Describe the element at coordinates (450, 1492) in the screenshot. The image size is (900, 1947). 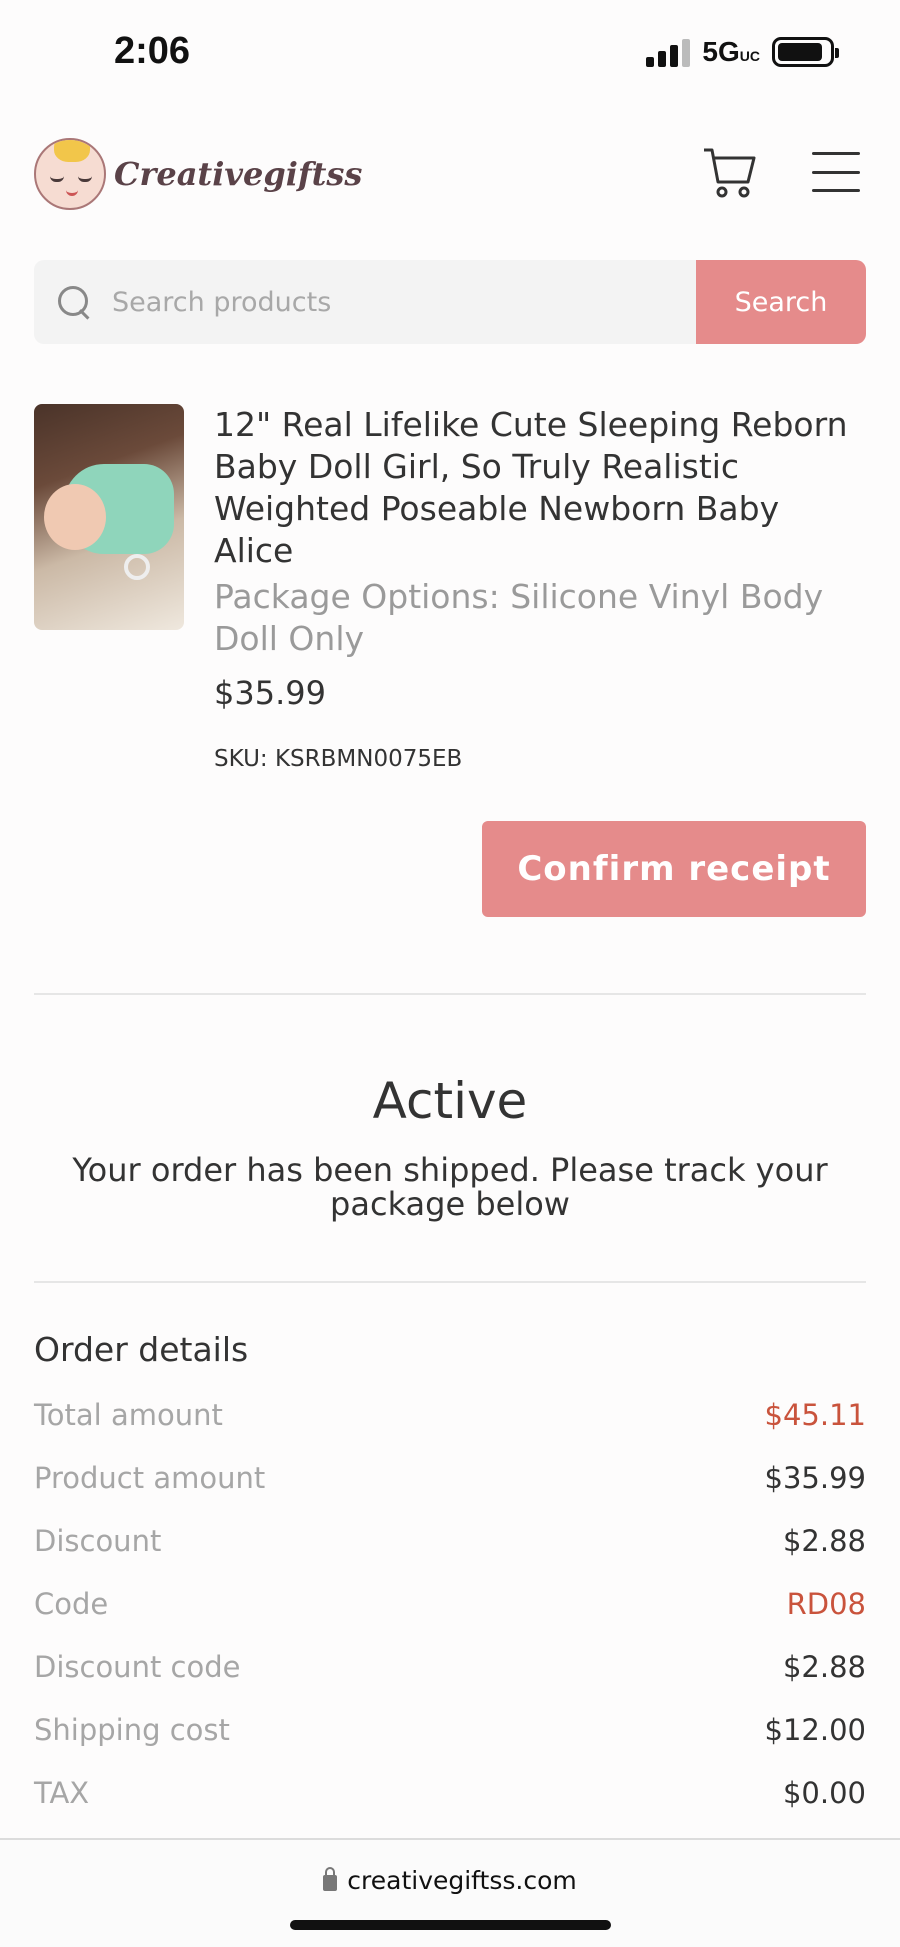
I see `order-row-product-amount: Product amount $35.99` at that location.